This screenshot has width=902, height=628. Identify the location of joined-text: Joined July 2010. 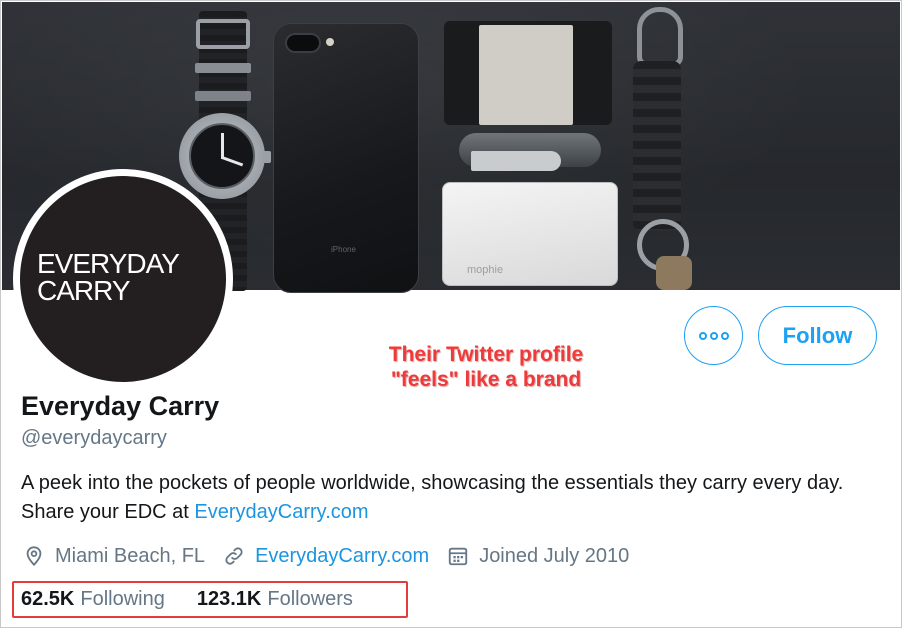
(554, 555).